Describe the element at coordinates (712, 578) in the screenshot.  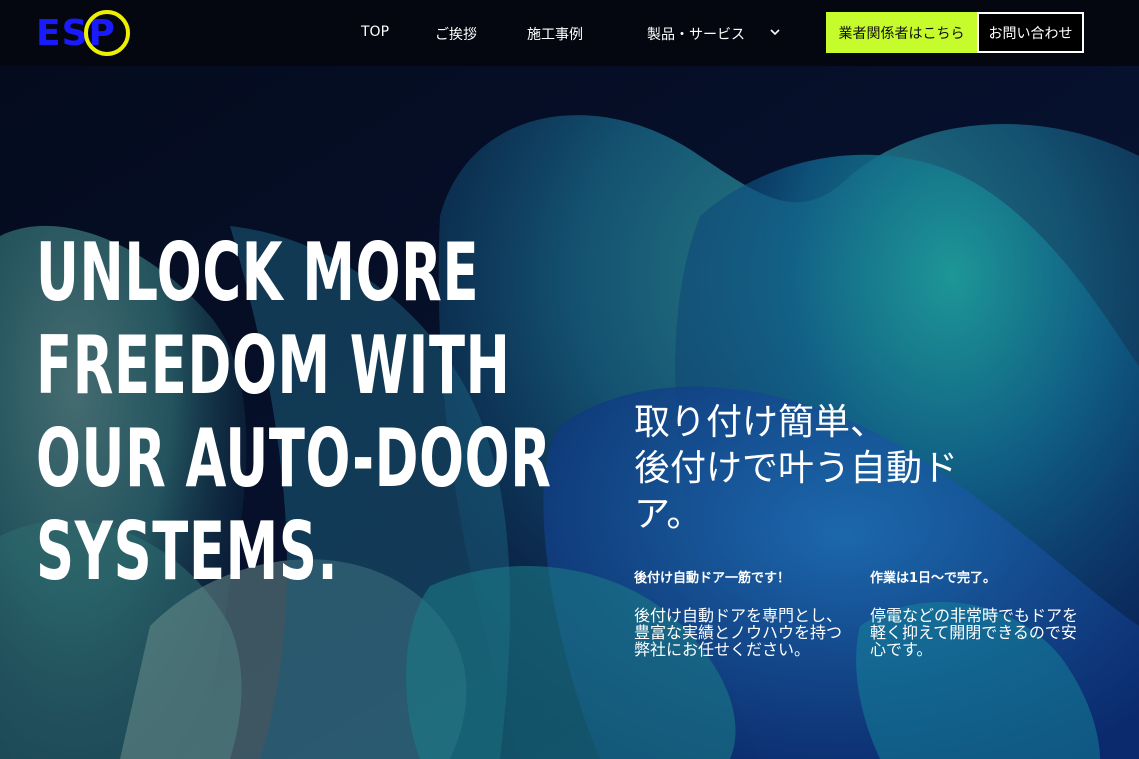
I see `feature-heading: 後付け自動ドア一筋です！` at that location.